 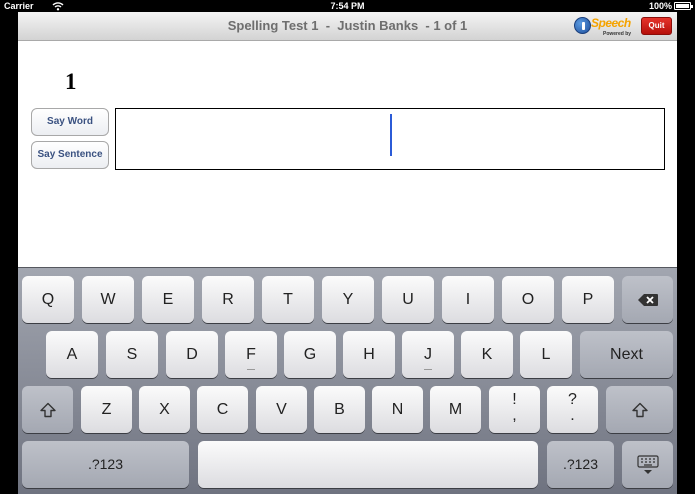 I want to click on key-k: K, so click(x=487, y=354).